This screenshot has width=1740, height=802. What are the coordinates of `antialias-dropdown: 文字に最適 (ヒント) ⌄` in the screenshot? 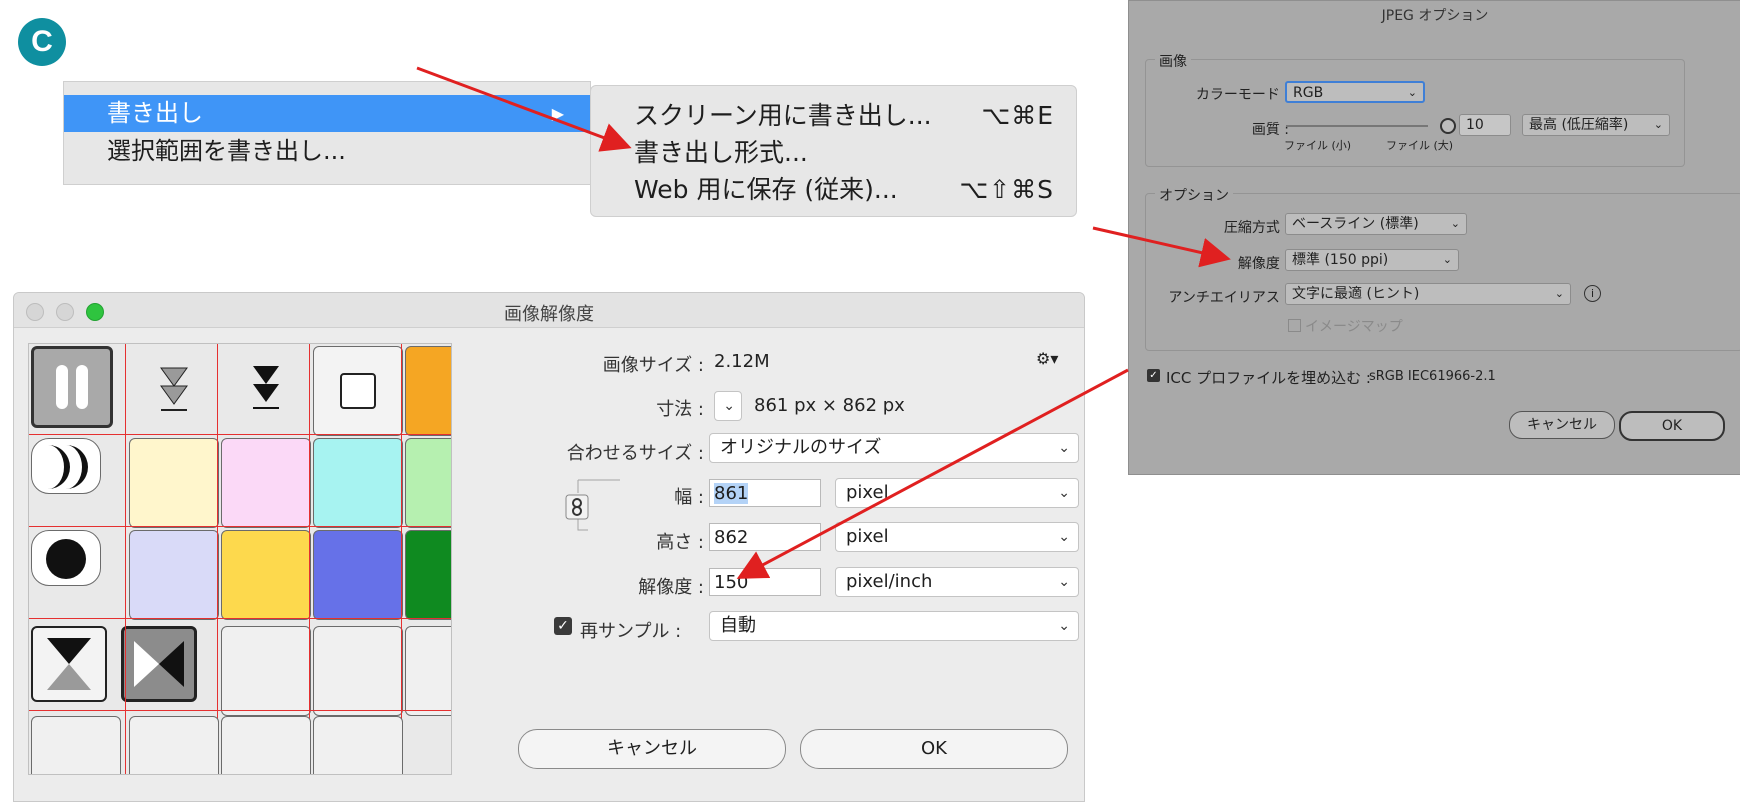 It's located at (1428, 294).